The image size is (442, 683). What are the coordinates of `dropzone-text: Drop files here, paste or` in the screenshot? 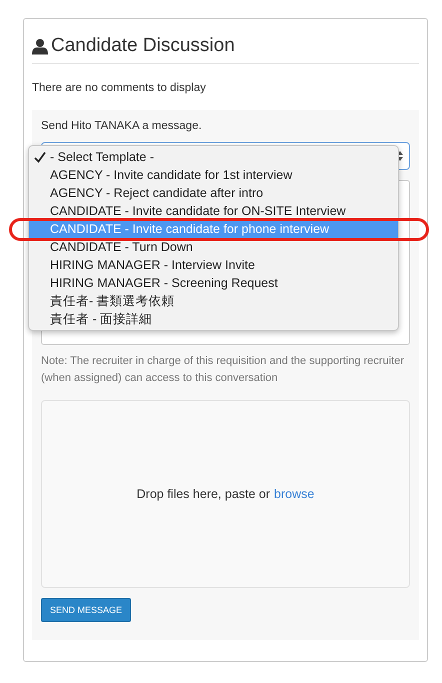 It's located at (203, 494).